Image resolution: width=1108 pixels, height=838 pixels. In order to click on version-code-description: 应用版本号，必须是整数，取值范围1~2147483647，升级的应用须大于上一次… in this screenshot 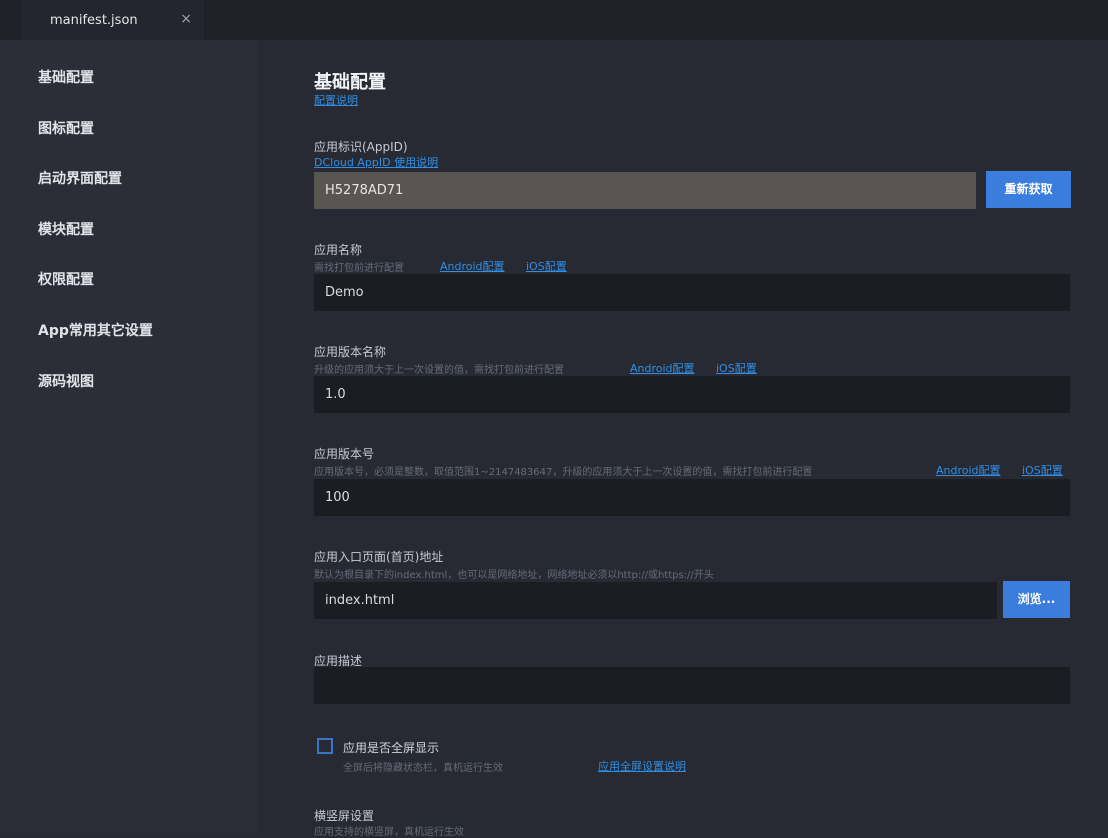, I will do `click(563, 472)`.